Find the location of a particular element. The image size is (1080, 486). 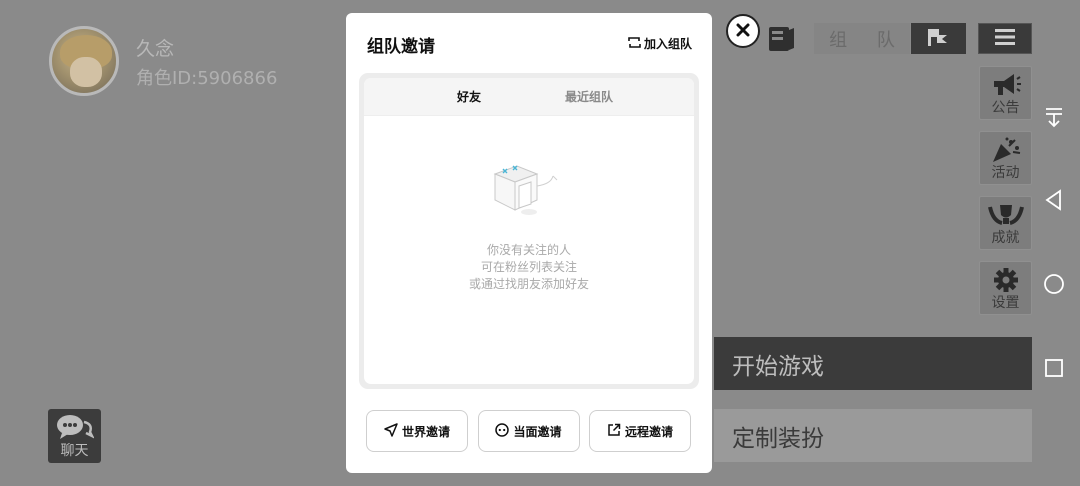

send-icon is located at coordinates (391, 431).